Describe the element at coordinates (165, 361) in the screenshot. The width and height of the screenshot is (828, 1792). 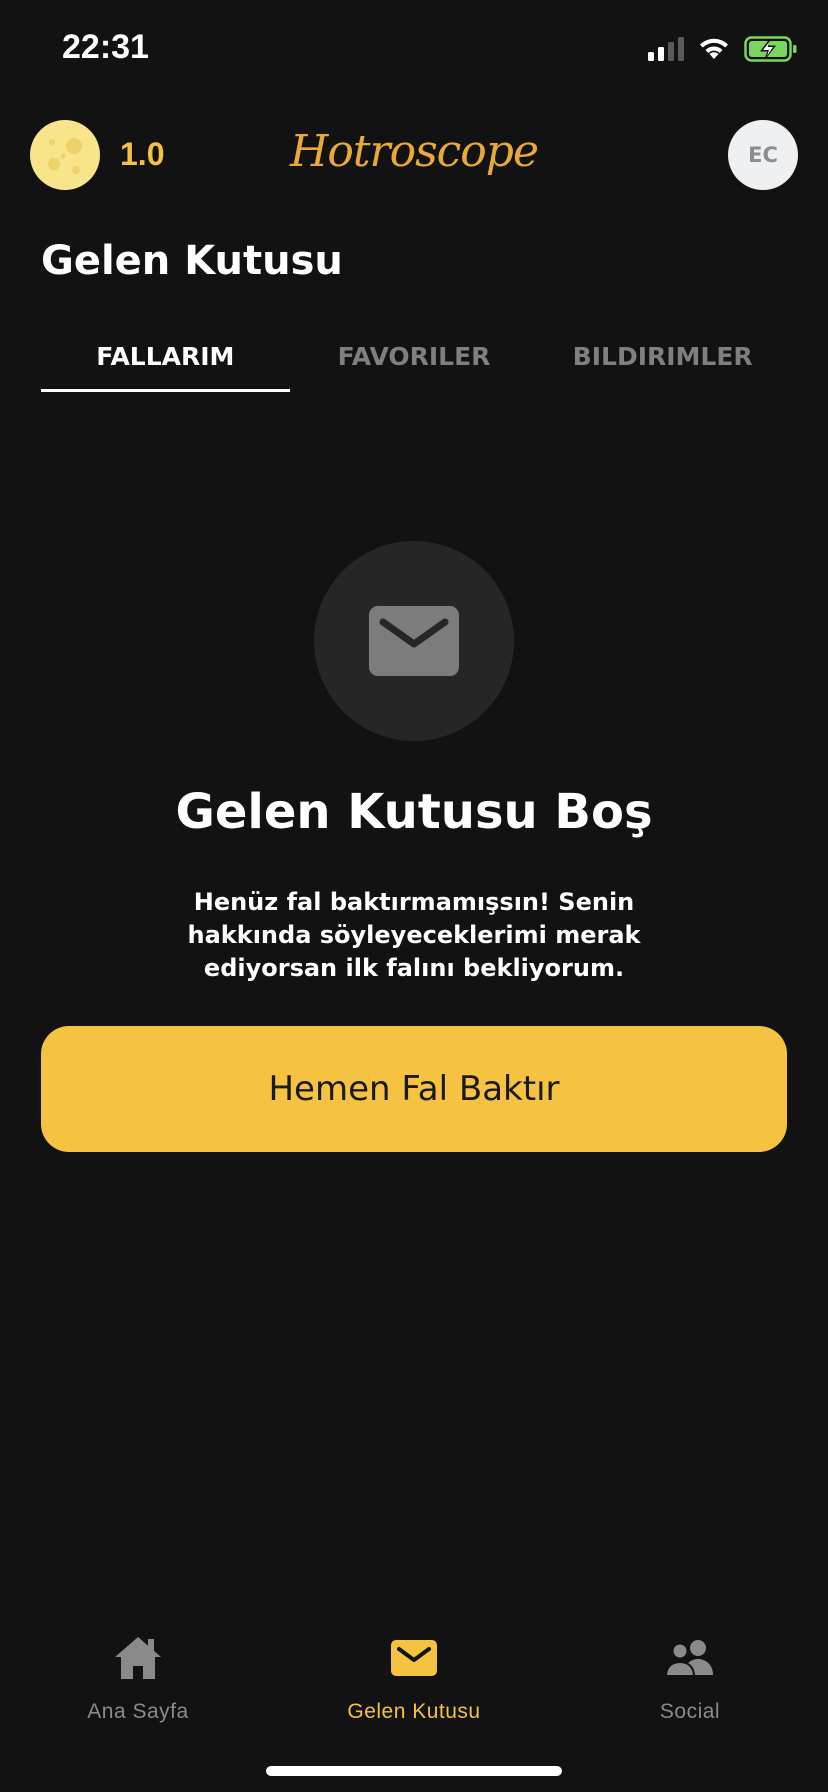
I see `tab-fallarim: FALLARIM` at that location.